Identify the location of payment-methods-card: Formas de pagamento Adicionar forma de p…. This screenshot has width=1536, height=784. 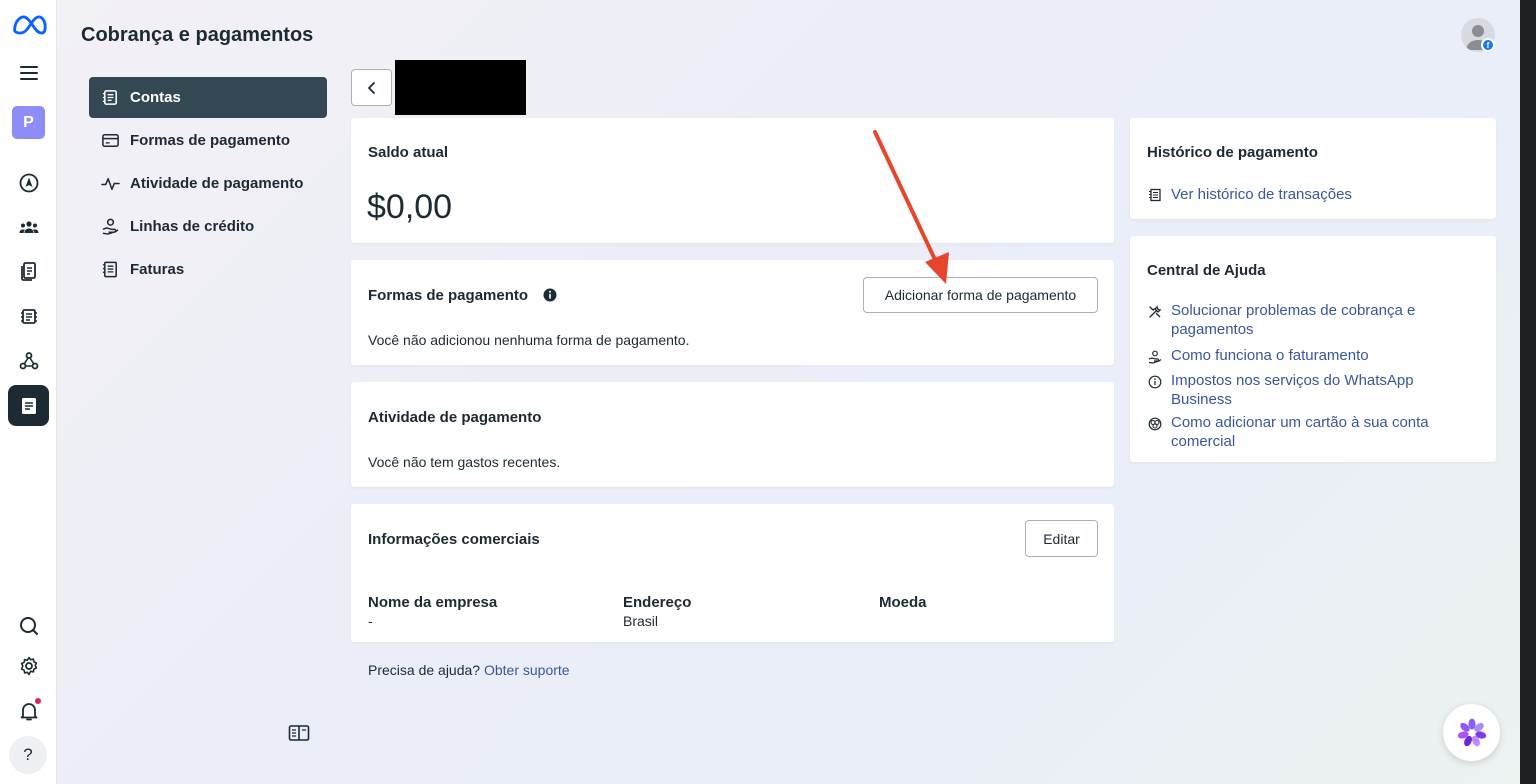
(732, 312).